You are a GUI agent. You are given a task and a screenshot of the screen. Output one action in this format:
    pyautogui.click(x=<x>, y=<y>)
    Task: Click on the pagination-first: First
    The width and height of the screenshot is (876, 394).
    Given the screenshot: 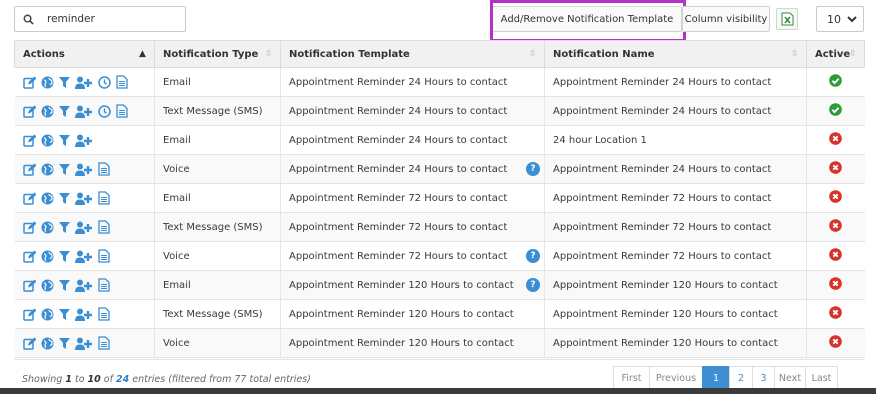 What is the action you would take?
    pyautogui.click(x=631, y=378)
    